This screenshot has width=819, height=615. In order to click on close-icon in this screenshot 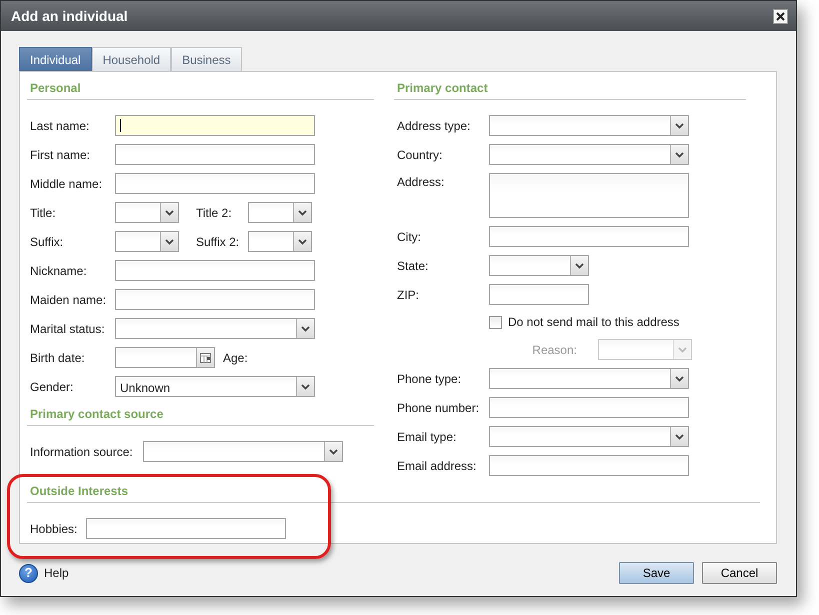, I will do `click(780, 16)`.